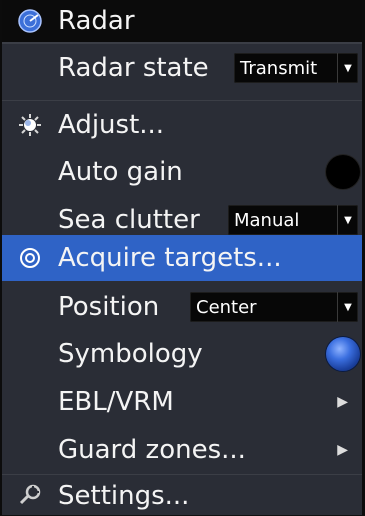  Describe the element at coordinates (182, 307) in the screenshot. I see `position-row: Position Center ▼` at that location.